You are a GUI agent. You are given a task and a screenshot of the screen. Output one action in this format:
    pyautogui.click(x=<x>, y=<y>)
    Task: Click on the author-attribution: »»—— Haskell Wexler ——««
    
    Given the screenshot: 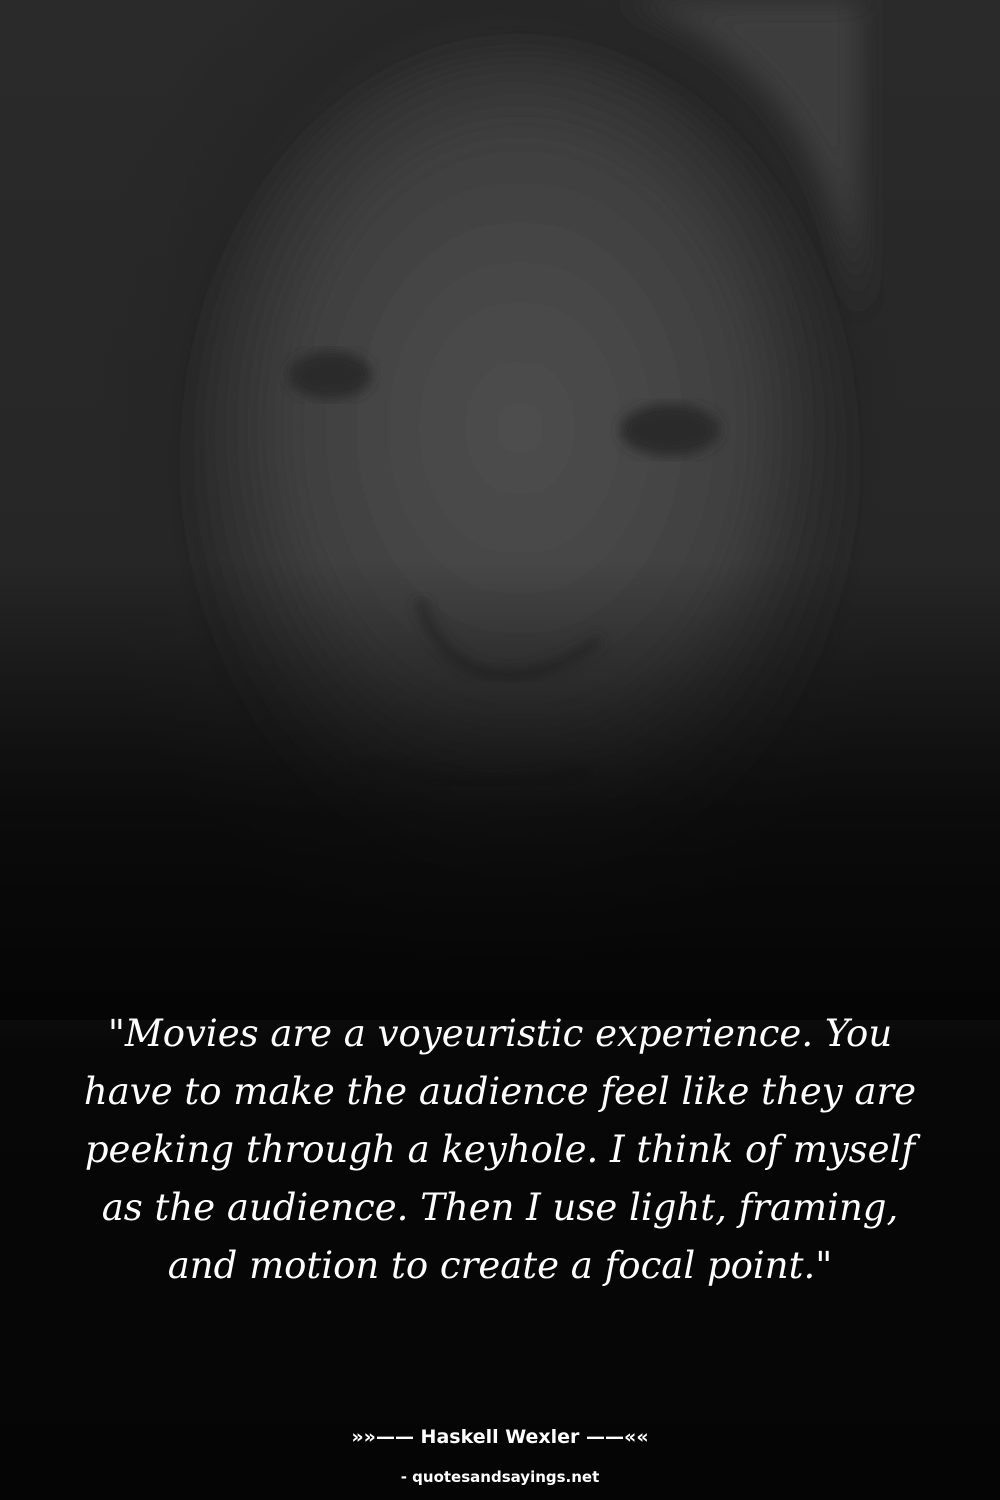 What is the action you would take?
    pyautogui.click(x=500, y=1437)
    